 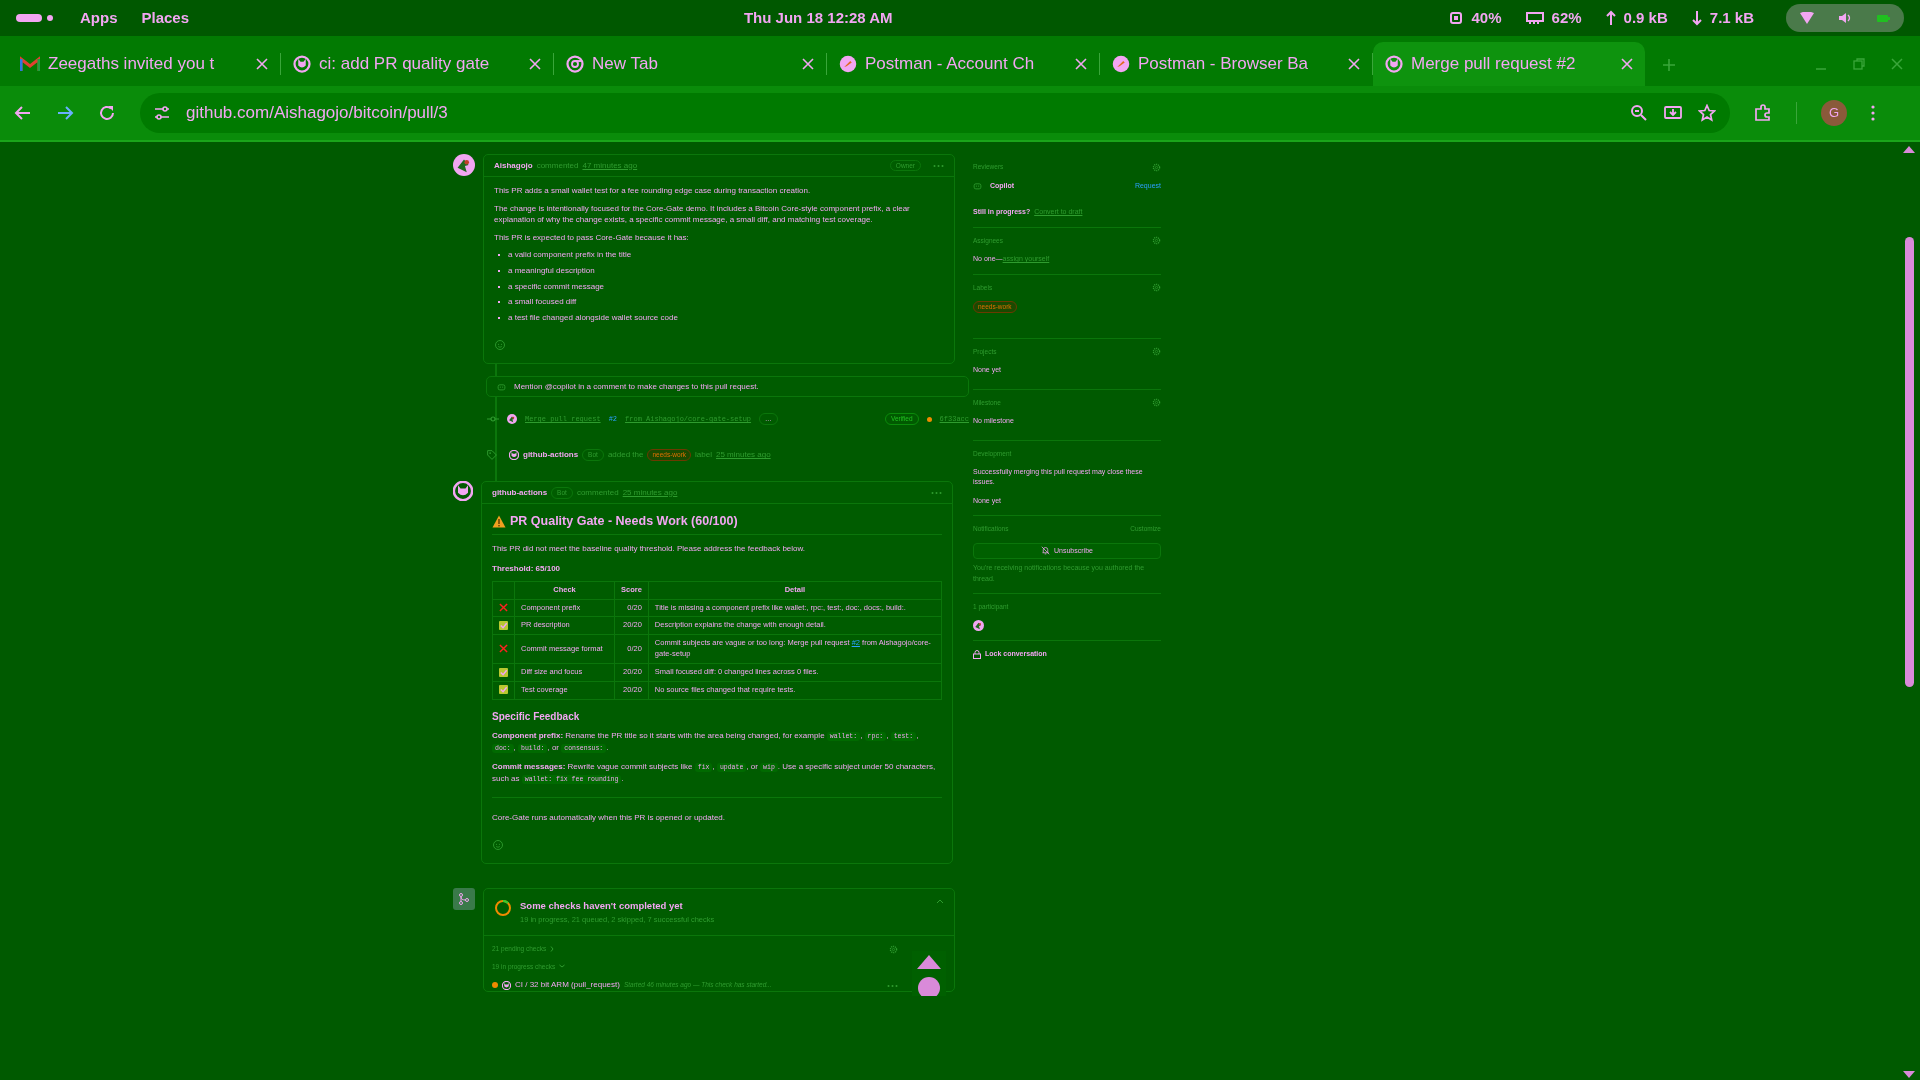 I want to click on notice-text: Mention @copilot in a comment to make changes to this pull request., so click(x=636, y=386).